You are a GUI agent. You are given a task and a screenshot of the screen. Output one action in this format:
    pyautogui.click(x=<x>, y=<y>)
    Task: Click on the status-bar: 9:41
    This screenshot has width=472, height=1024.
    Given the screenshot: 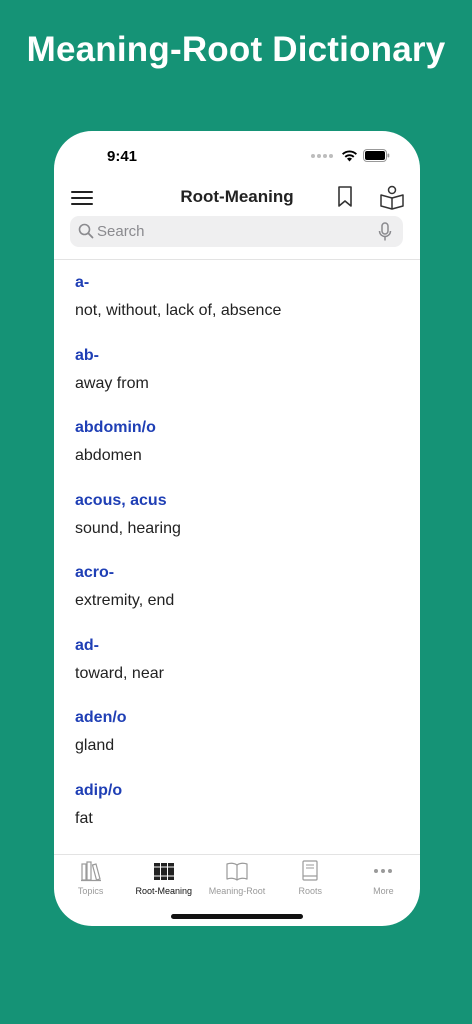 What is the action you would take?
    pyautogui.click(x=237, y=156)
    